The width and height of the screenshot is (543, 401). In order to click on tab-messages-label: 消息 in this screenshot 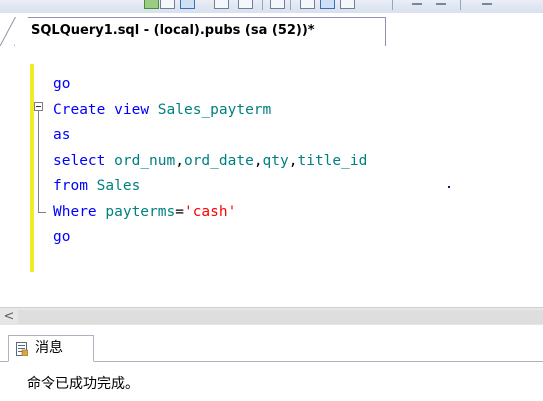, I will do `click(49, 348)`.